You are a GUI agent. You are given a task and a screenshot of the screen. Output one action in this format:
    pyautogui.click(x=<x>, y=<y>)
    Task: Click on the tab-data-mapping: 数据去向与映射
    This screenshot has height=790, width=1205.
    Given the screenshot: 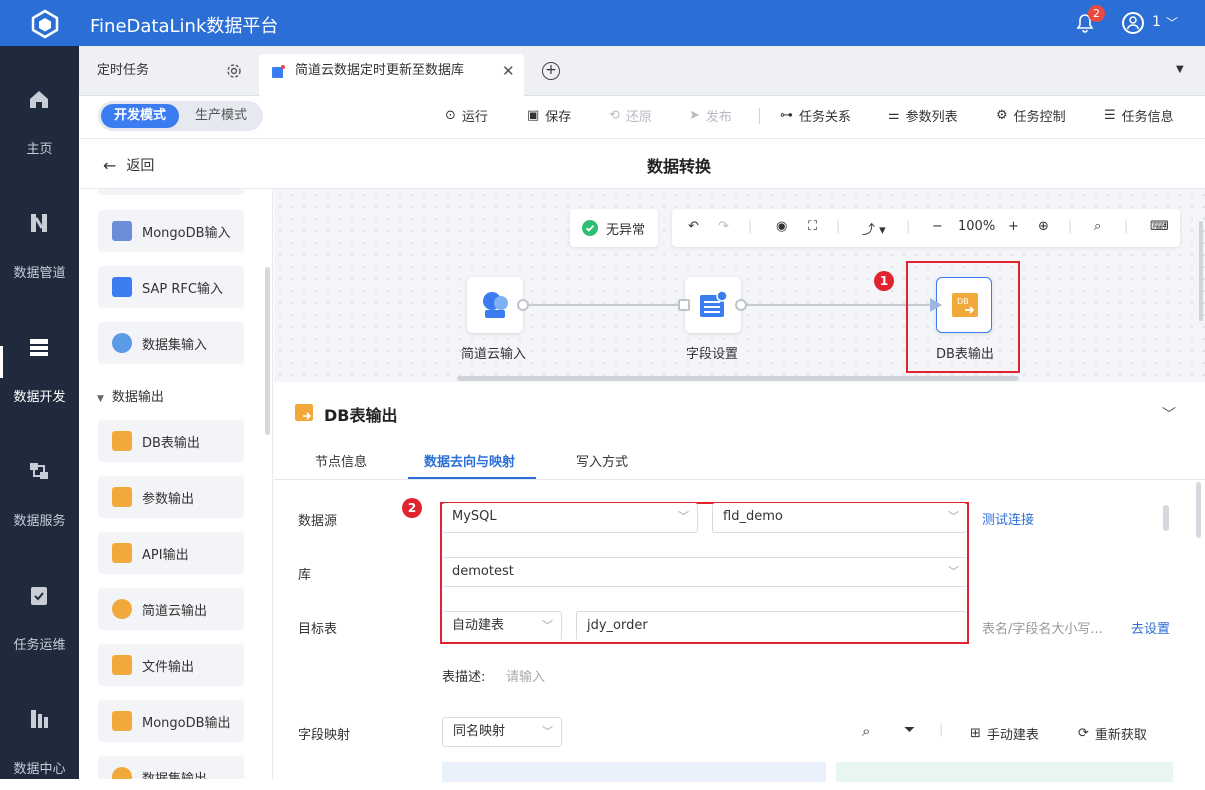 What is the action you would take?
    pyautogui.click(x=469, y=460)
    